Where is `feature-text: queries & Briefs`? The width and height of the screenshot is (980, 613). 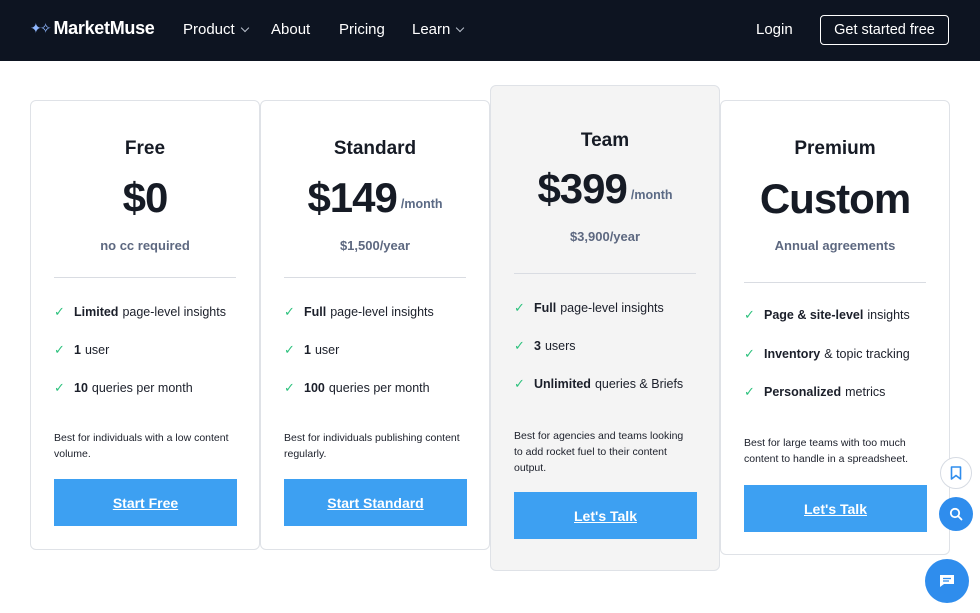 feature-text: queries & Briefs is located at coordinates (639, 384).